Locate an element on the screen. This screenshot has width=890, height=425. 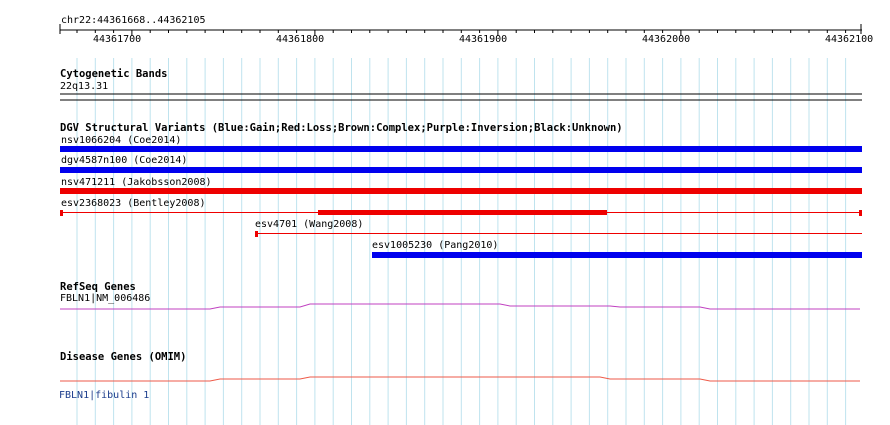
omim-gene-line is located at coordinates (460, 379).